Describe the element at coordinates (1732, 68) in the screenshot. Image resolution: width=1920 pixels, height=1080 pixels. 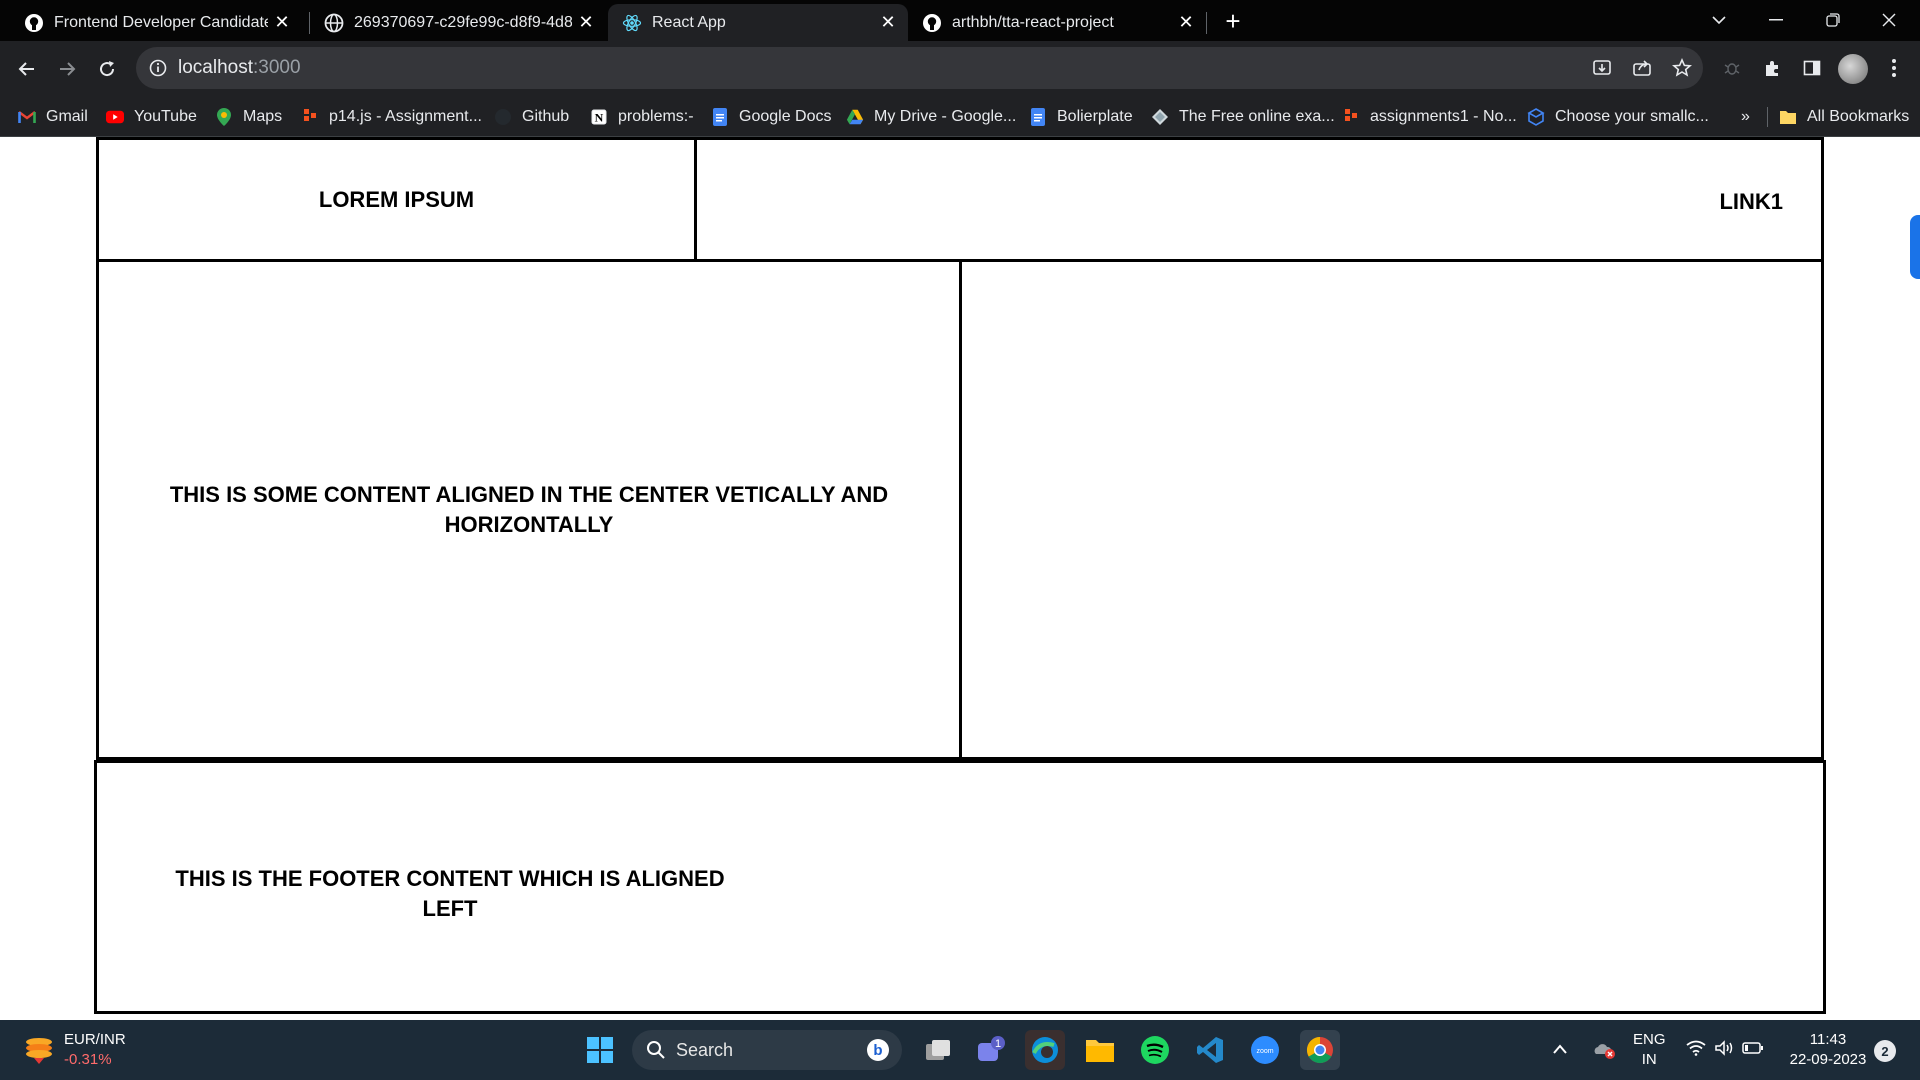
I see `extension-bug-icon` at that location.